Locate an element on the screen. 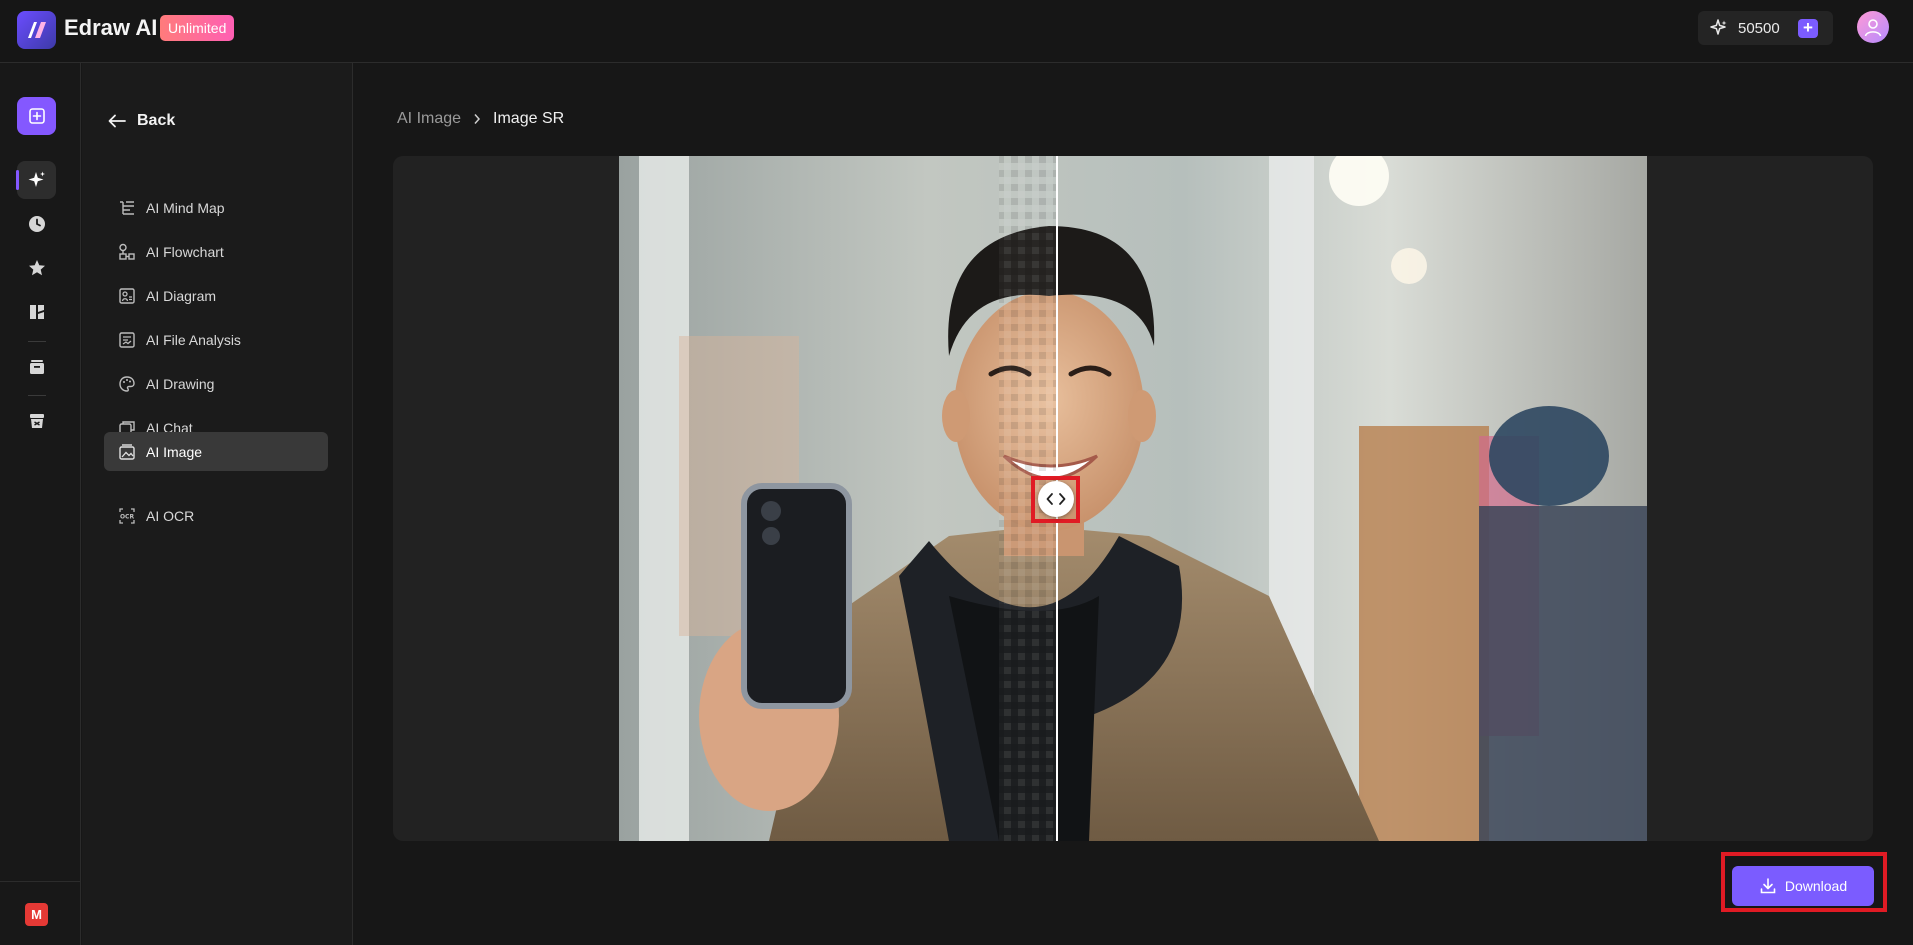 This screenshot has height=945, width=1913. new-file-button is located at coordinates (36, 116).